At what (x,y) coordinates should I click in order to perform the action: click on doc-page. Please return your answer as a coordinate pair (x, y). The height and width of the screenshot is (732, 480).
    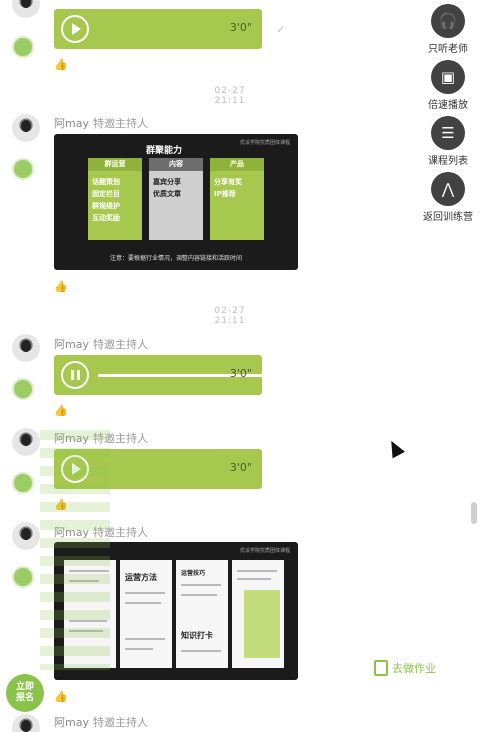
    Looking at the image, I should click on (258, 614).